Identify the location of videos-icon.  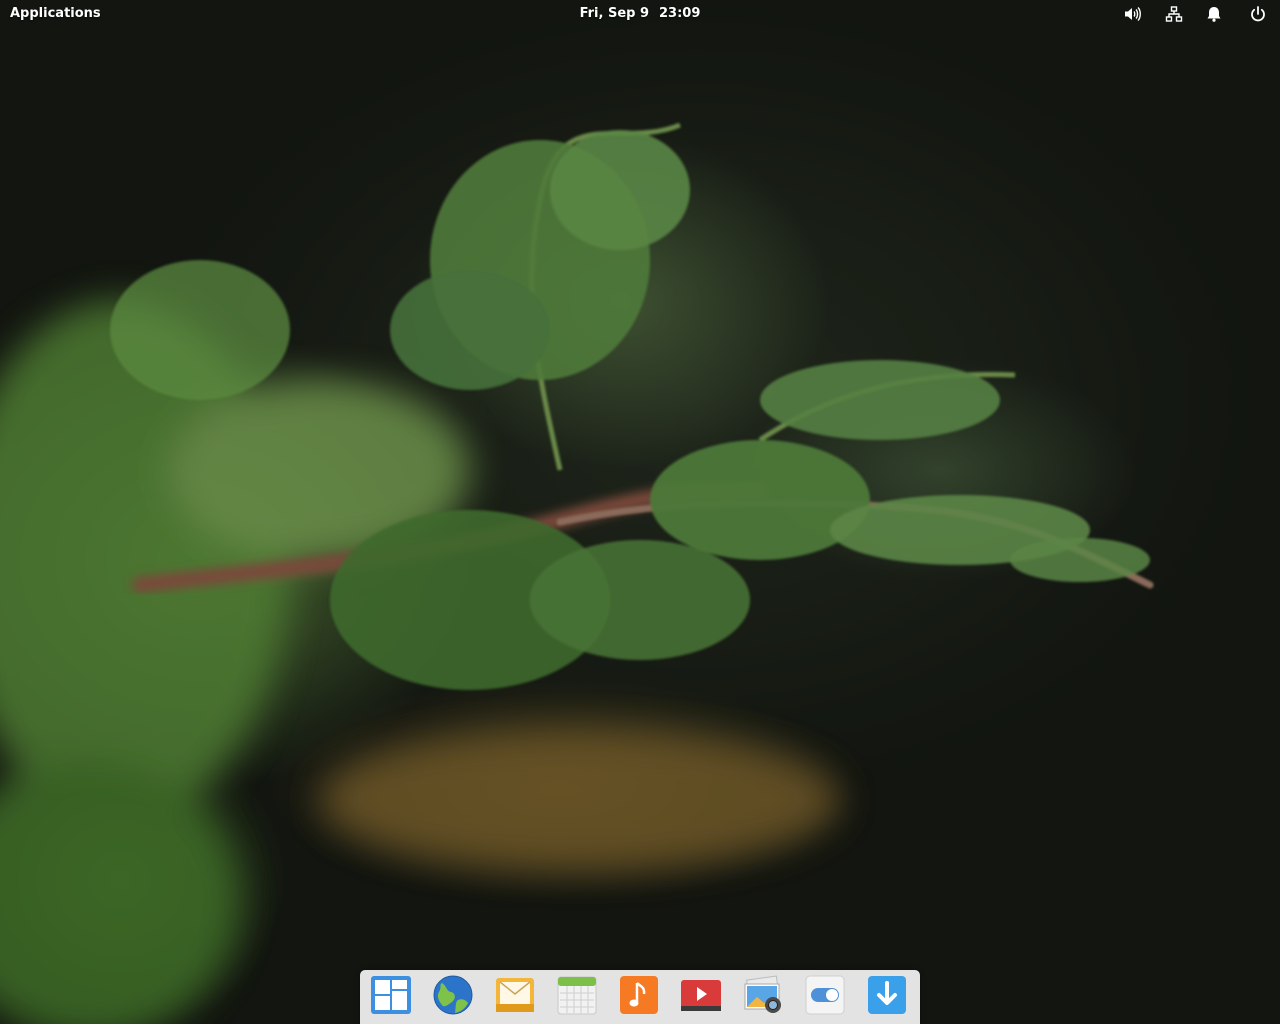
(701, 995).